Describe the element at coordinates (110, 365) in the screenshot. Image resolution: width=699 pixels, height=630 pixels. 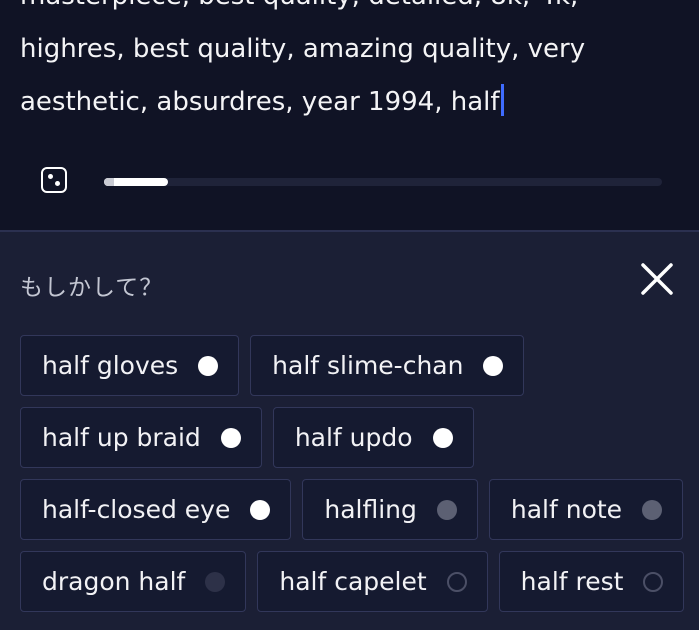
I see `suggestion-chip-label: half gloves` at that location.